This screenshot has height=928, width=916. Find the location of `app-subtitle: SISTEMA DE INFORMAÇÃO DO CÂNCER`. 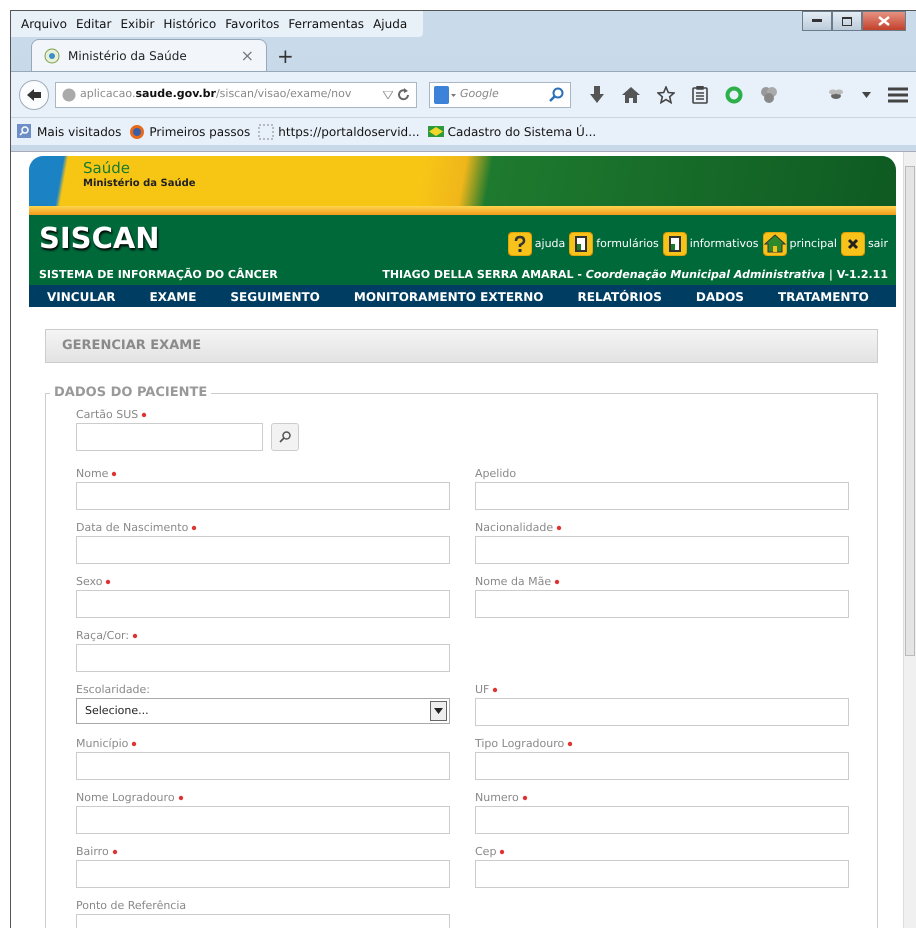

app-subtitle: SISTEMA DE INFORMAÇÃO DO CÂNCER is located at coordinates (158, 274).